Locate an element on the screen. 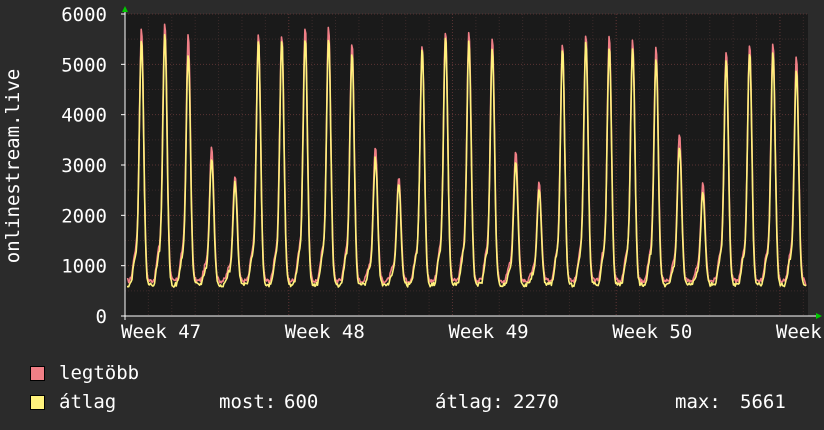 This screenshot has width=824, height=430. x-axis-arrow-icon is located at coordinates (819, 316).